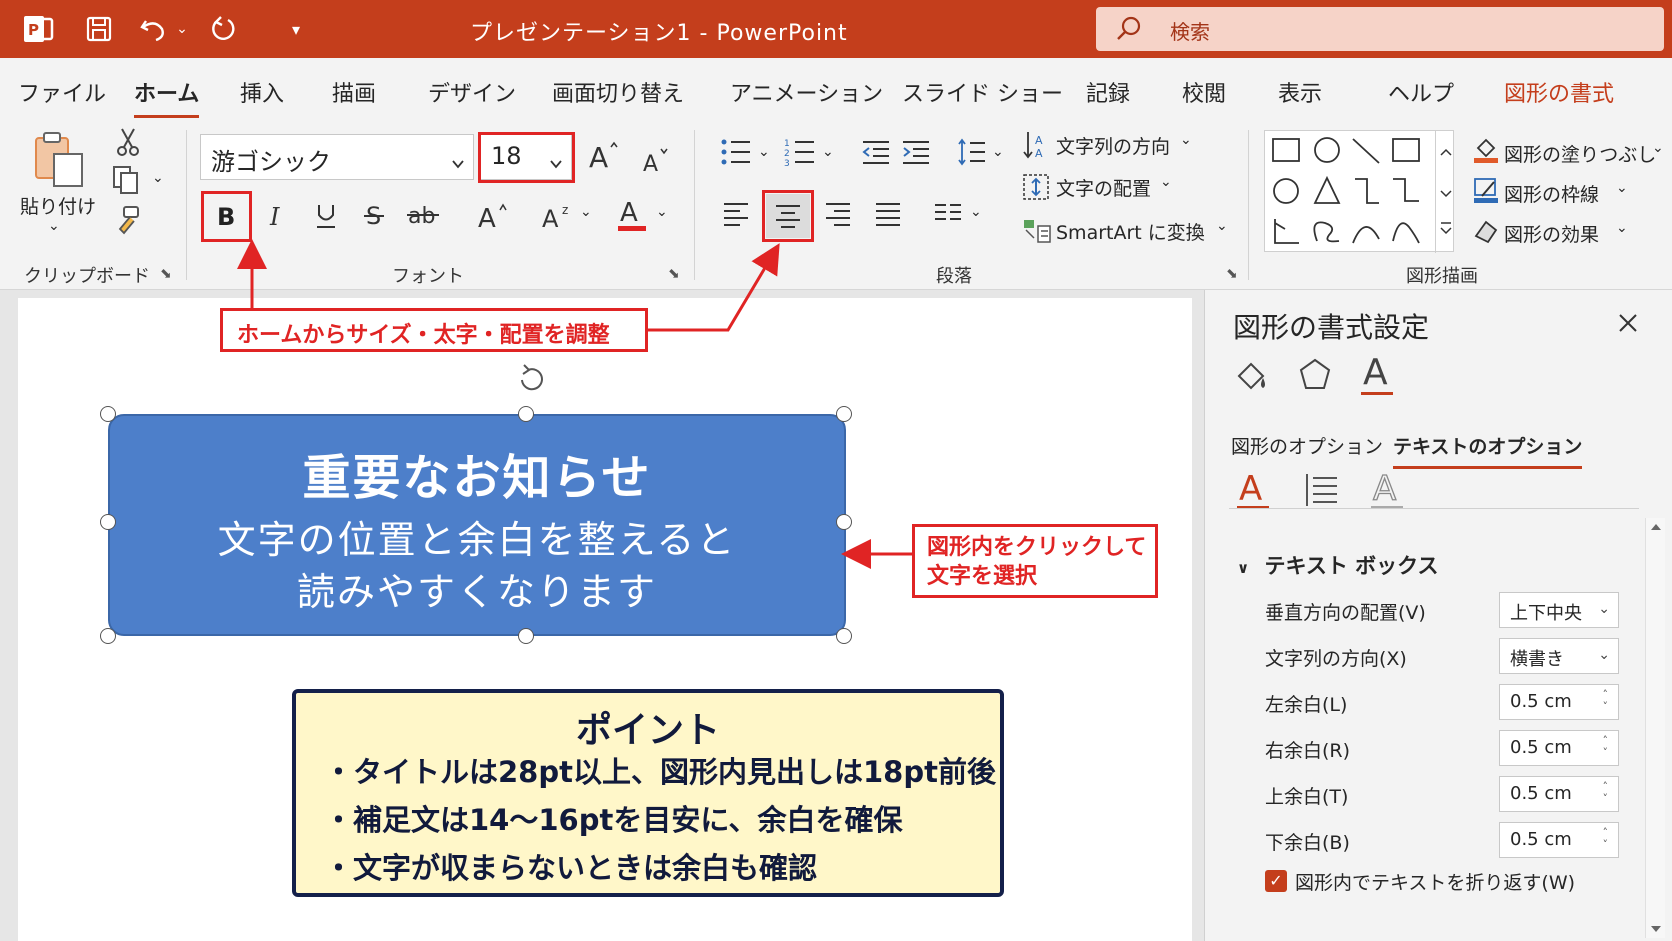 The height and width of the screenshot is (941, 1672). I want to click on prop-label: 文字列の方向(X), so click(1336, 659).